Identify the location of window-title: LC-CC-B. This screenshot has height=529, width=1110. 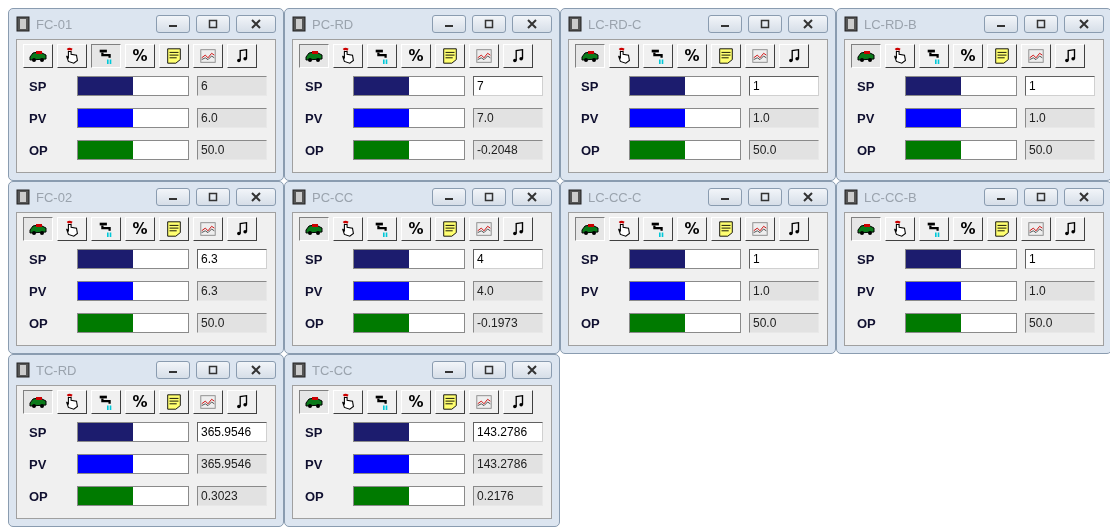
(891, 197).